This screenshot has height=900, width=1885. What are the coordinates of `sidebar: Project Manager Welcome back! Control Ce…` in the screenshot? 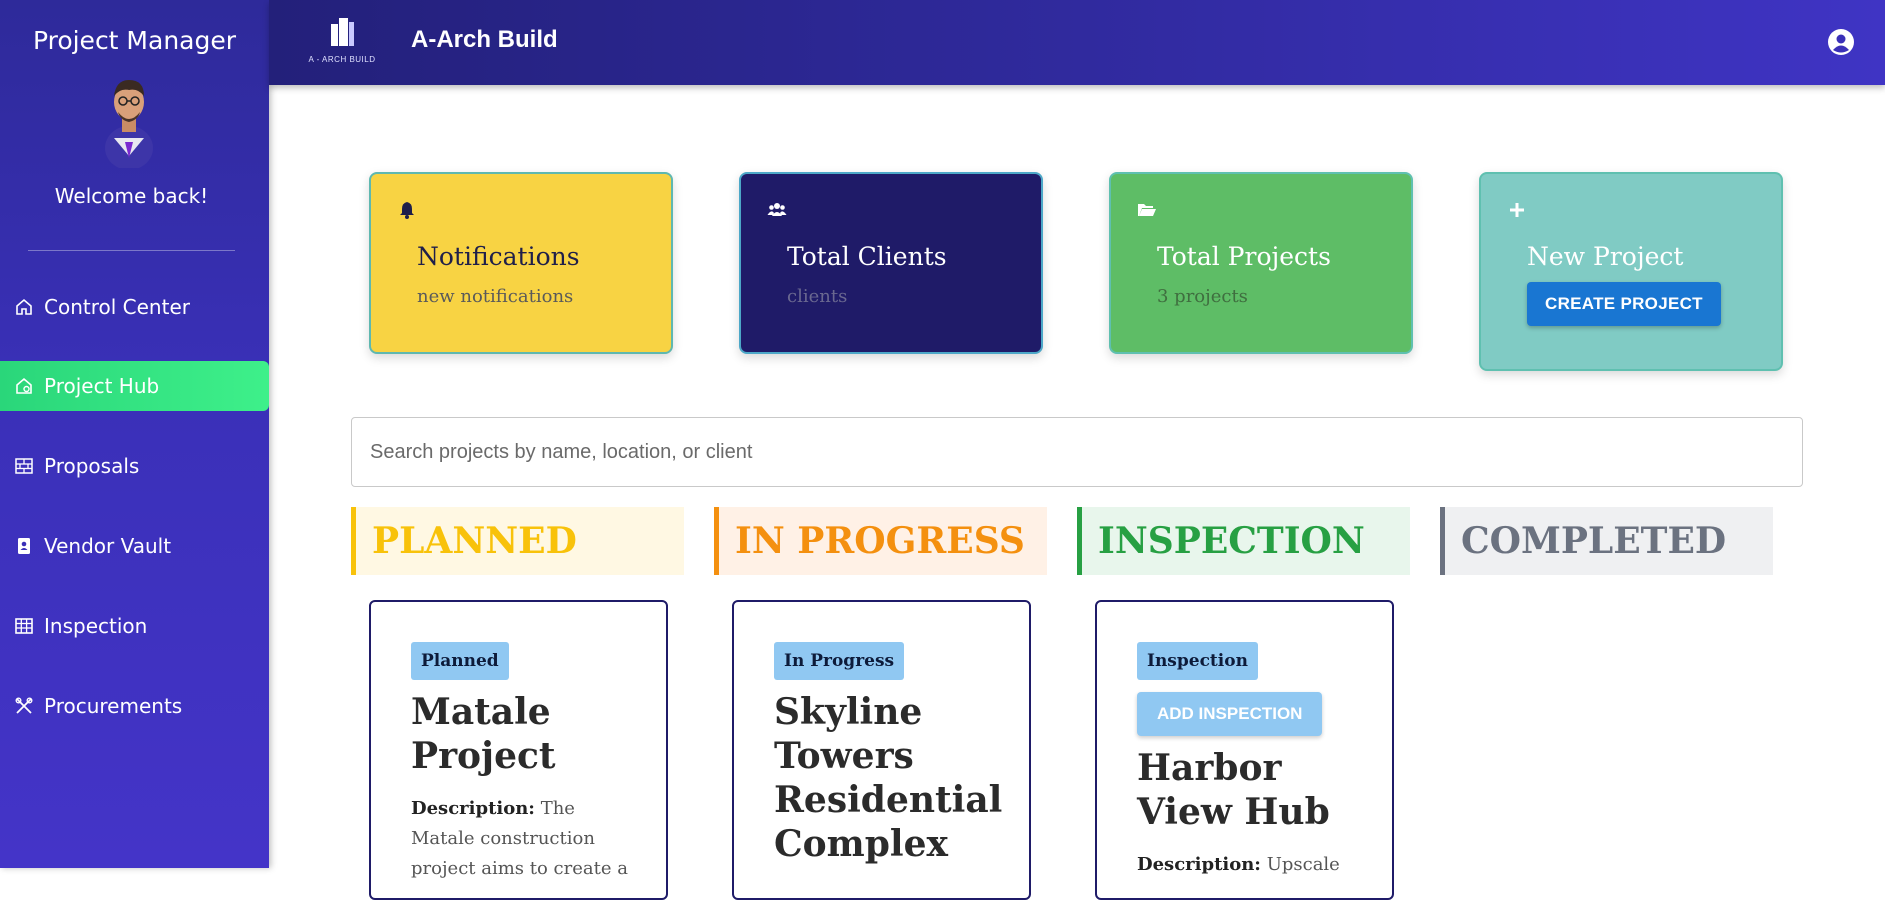 It's located at (134, 434).